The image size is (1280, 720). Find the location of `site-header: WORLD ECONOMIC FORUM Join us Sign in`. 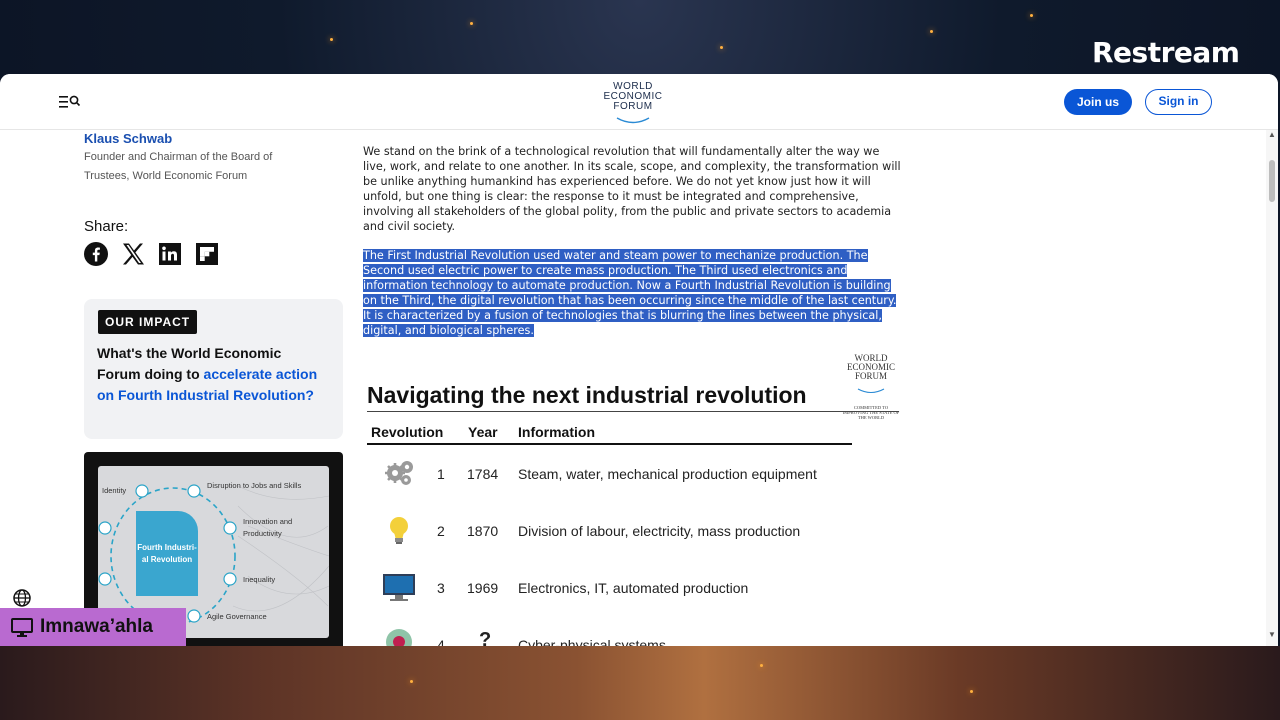

site-header: WORLD ECONOMIC FORUM Join us Sign in is located at coordinates (639, 102).